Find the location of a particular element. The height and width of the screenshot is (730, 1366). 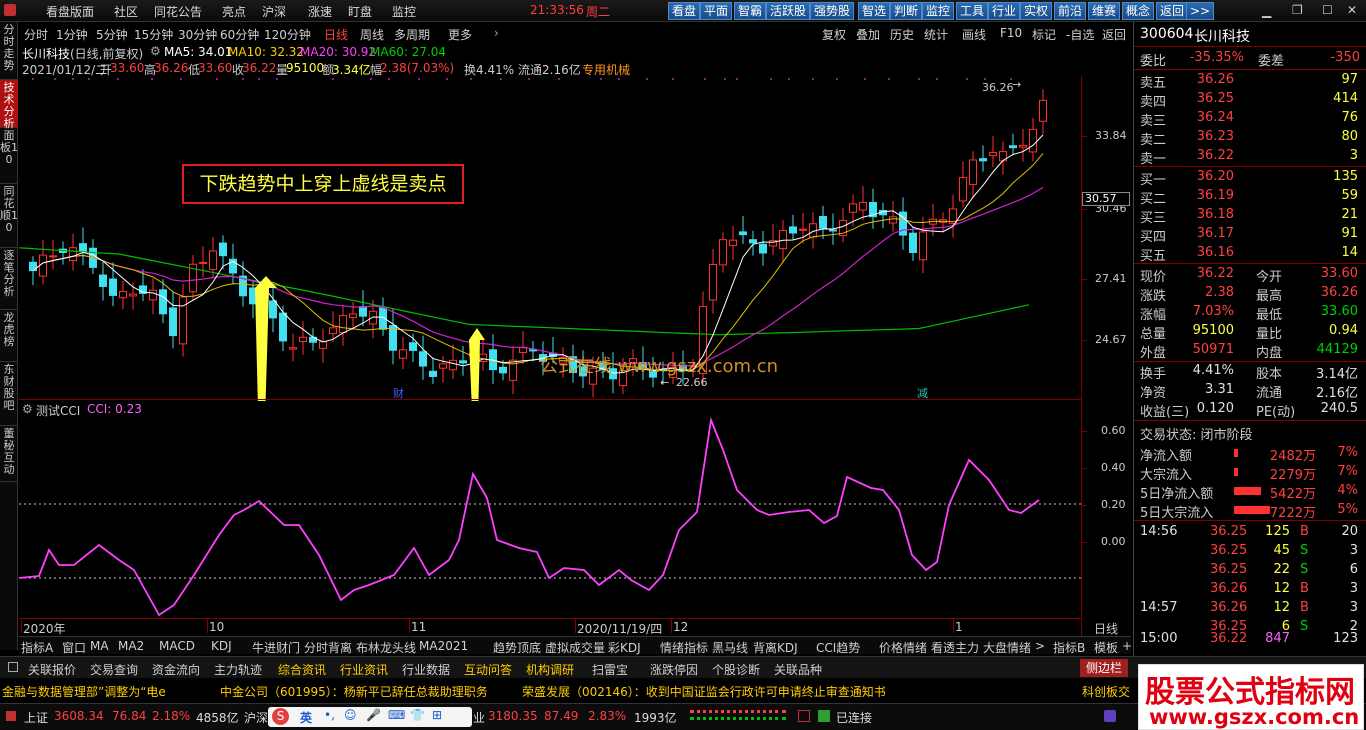

skin-icon: 👕 is located at coordinates (417, 715).